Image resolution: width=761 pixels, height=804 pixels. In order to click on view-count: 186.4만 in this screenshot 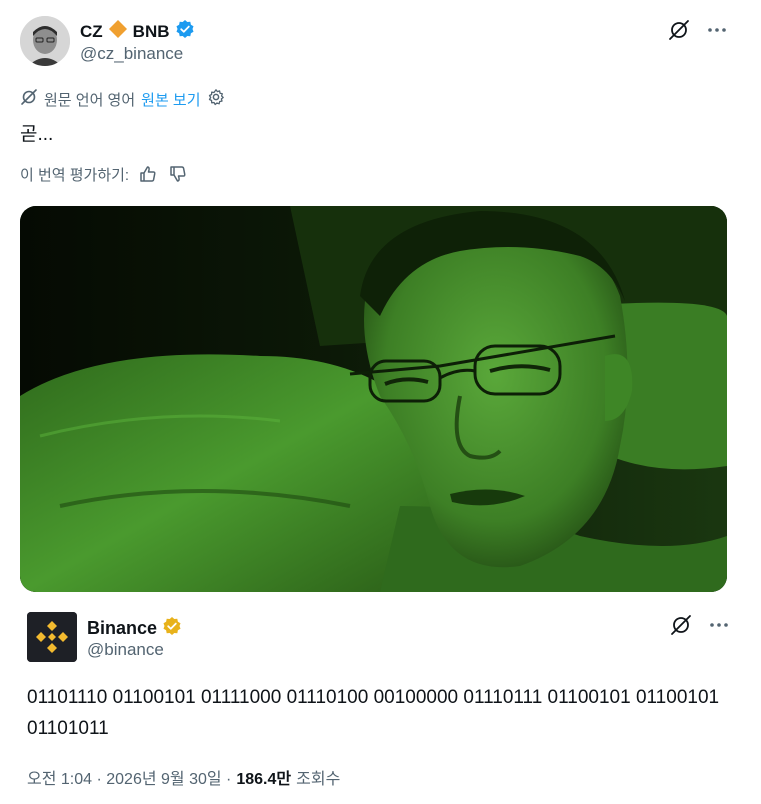, I will do `click(264, 779)`.